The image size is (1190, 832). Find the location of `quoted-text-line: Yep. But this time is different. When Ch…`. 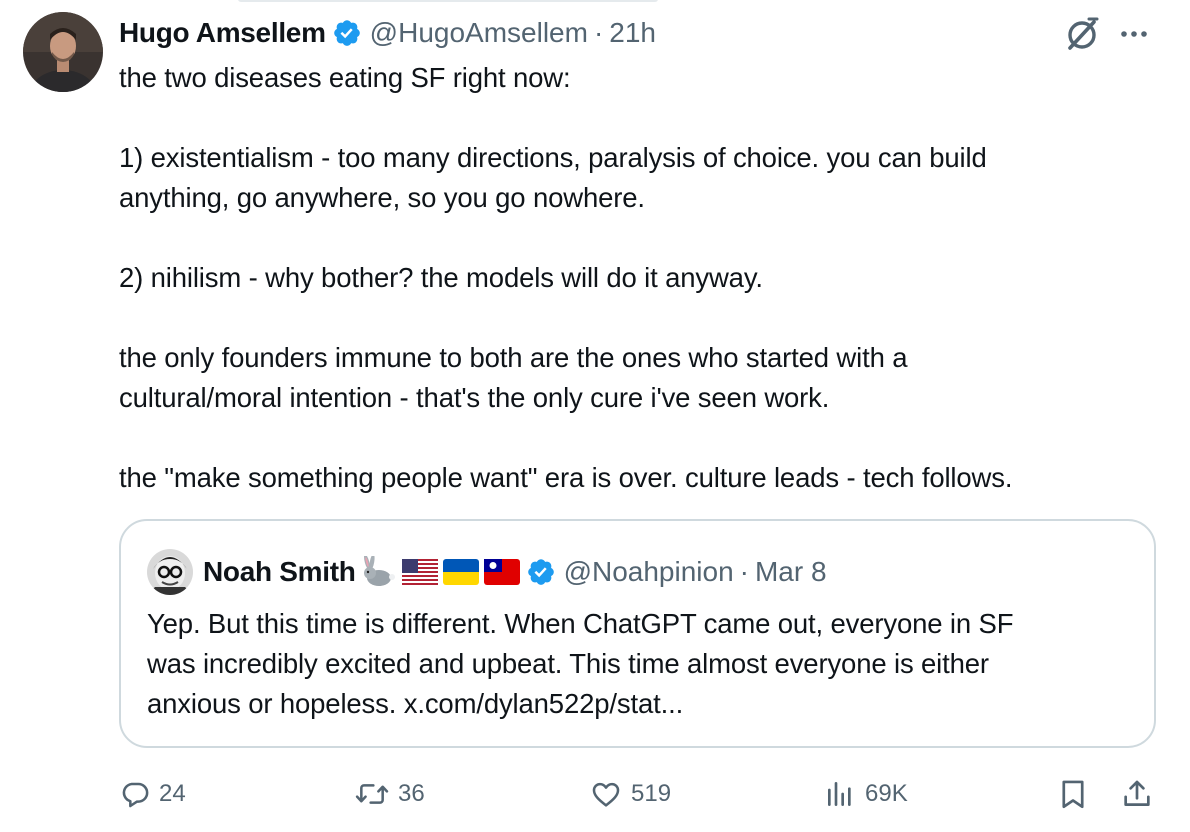

quoted-text-line: Yep. But this time is different. When Ch… is located at coordinates (580, 623).